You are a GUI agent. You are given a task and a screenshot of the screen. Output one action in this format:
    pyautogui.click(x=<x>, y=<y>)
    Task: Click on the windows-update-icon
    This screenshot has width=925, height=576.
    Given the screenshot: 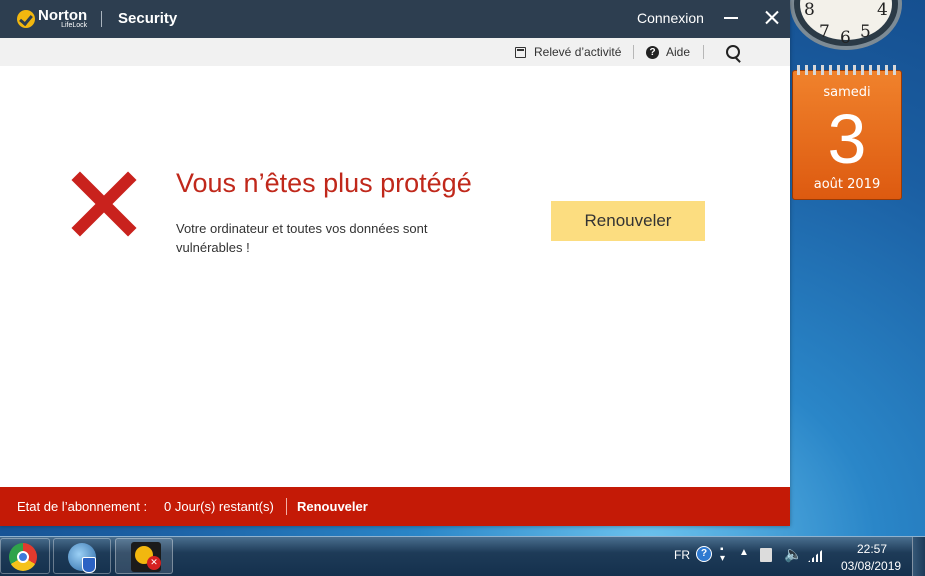 What is the action you would take?
    pyautogui.click(x=82, y=558)
    